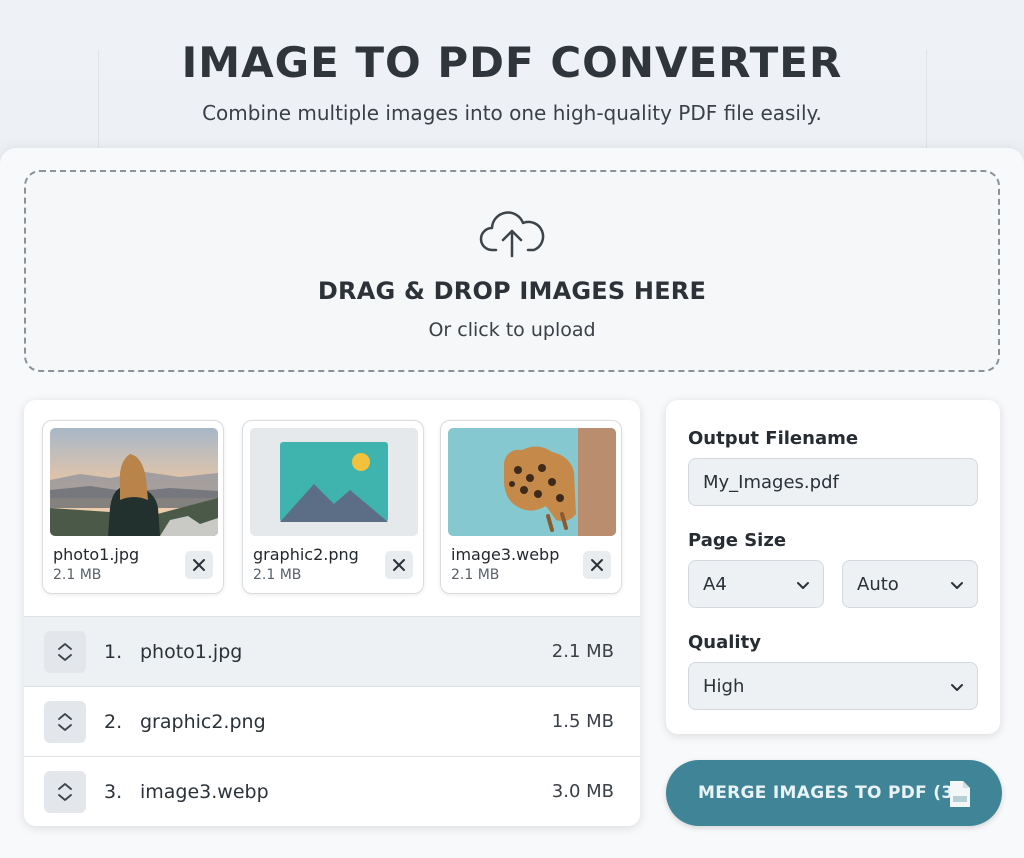 The height and width of the screenshot is (858, 1024). I want to click on dropzone-subtitle: Or click to upload, so click(512, 330).